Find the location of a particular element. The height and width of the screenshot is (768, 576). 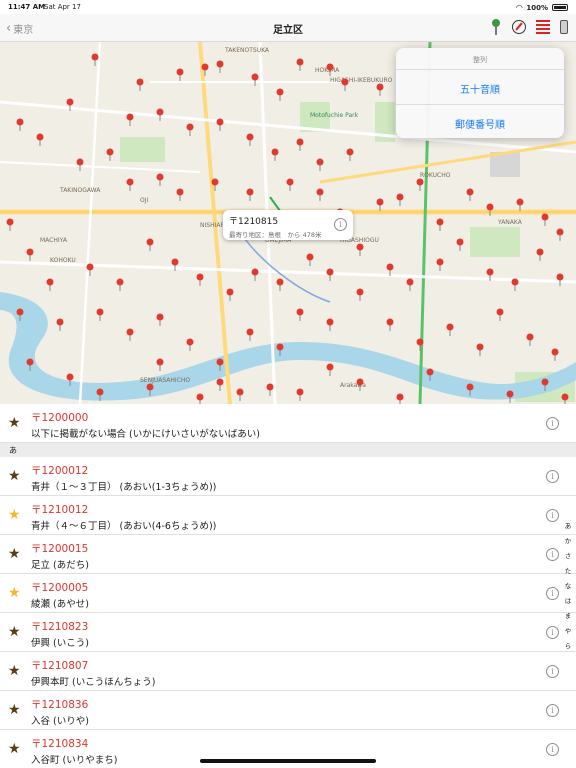

section-index-item: か is located at coordinates (568, 540).